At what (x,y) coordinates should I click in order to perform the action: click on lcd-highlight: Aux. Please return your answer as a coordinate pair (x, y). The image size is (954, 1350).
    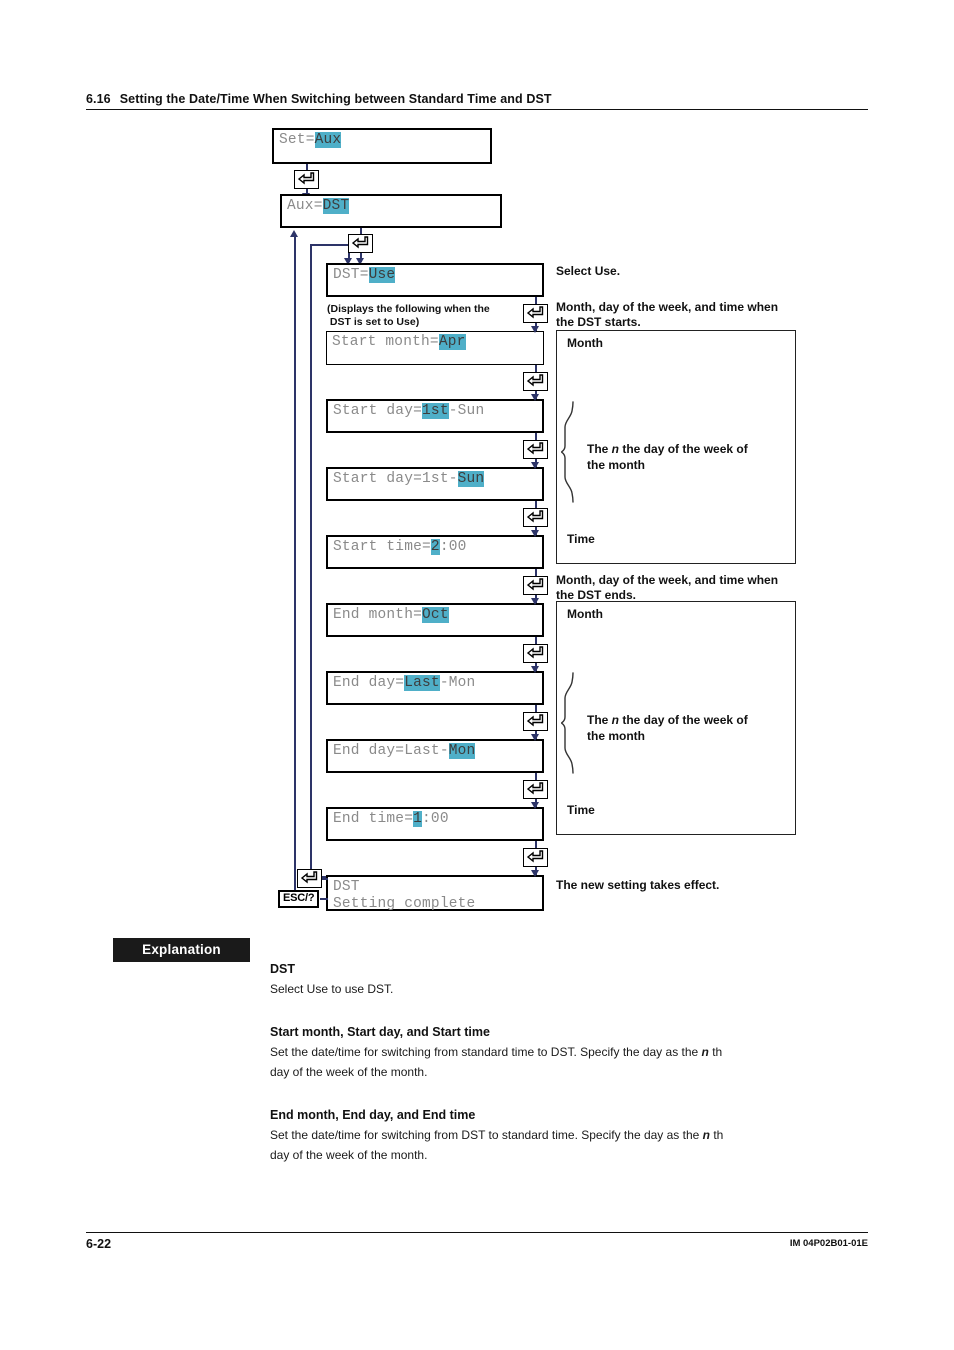
    Looking at the image, I should click on (328, 140).